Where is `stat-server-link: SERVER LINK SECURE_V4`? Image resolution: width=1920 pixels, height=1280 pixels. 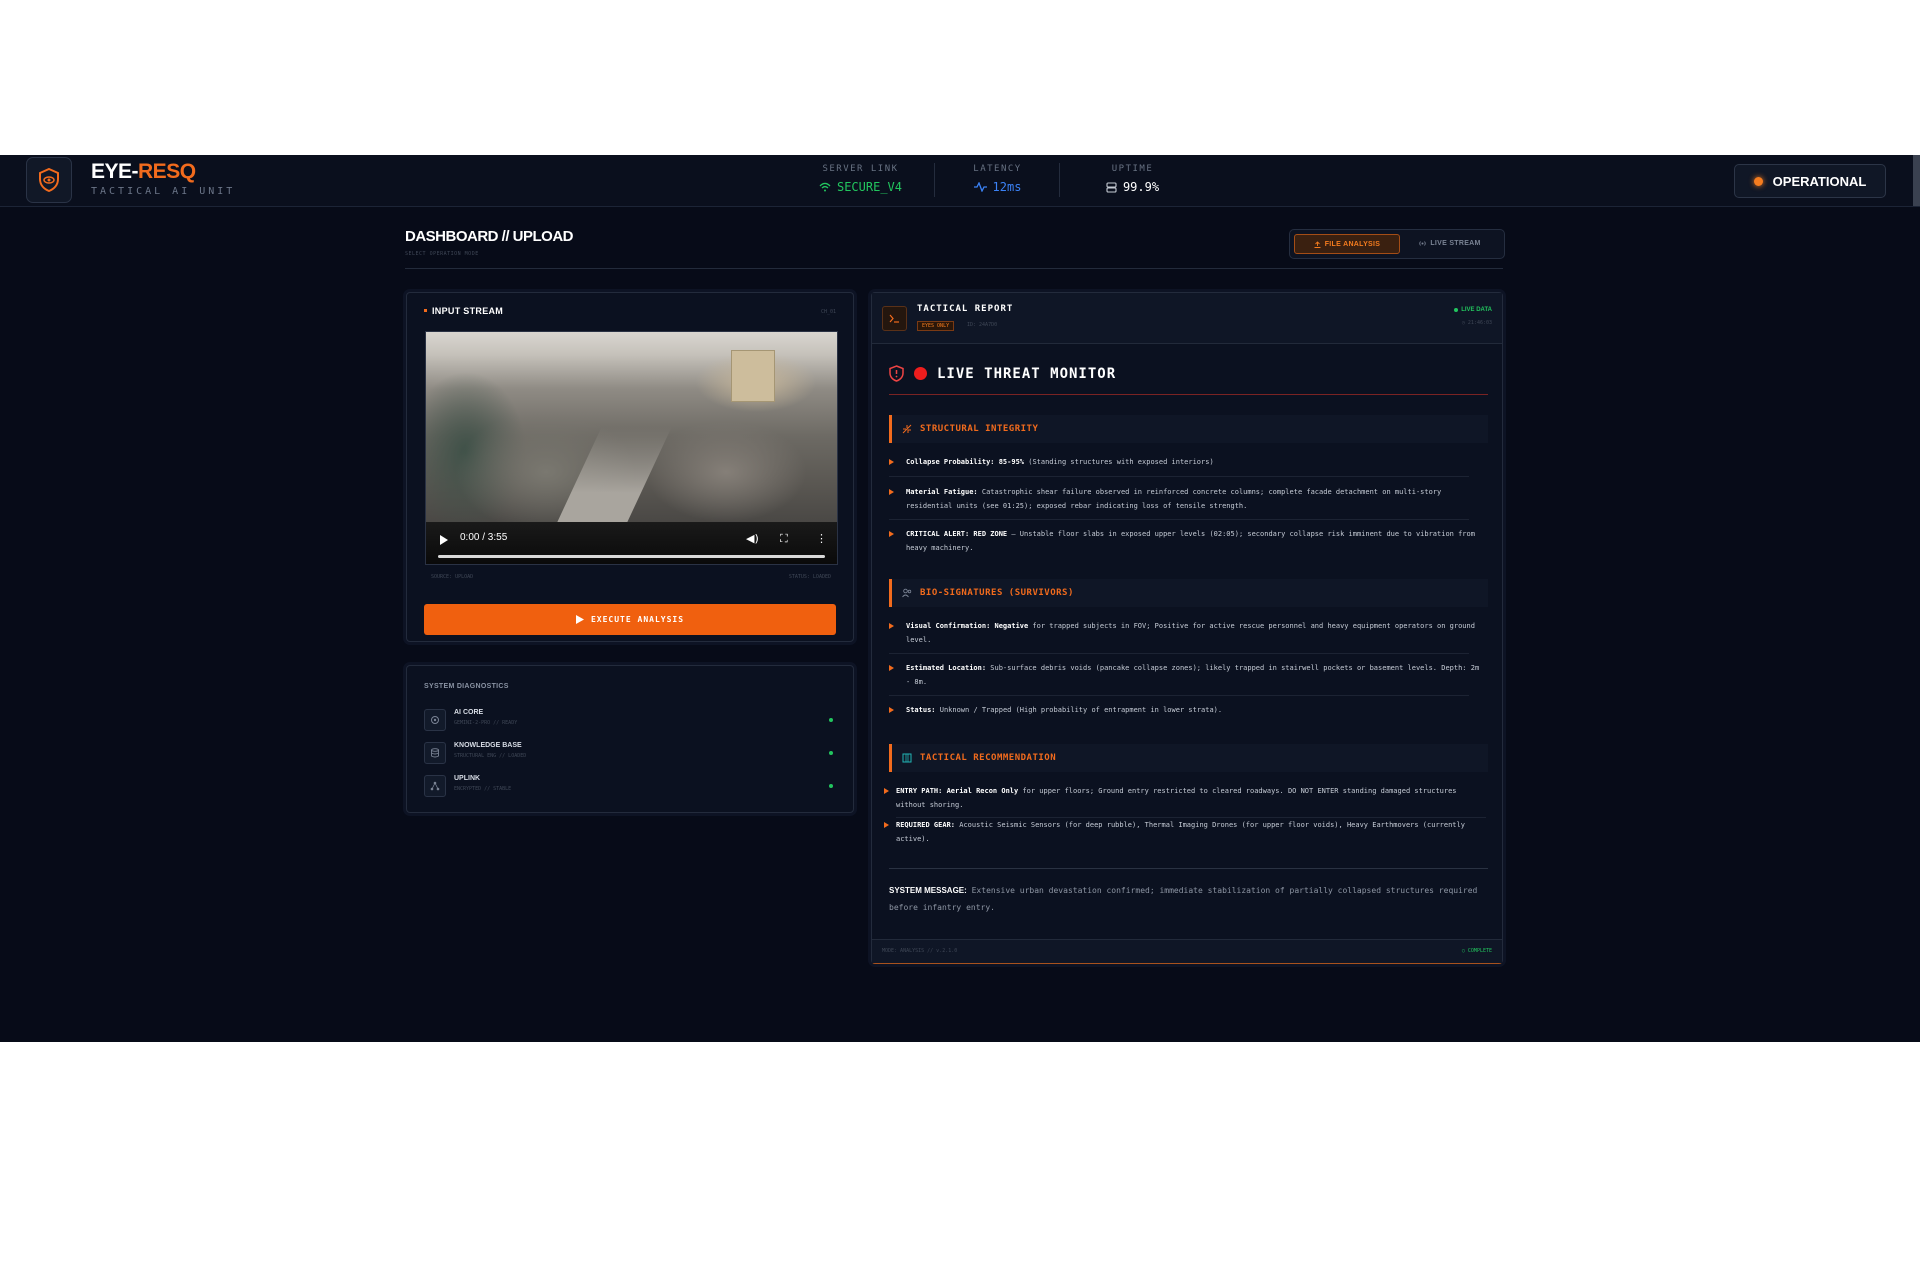
stat-server-link: SERVER LINK SECURE_V4 is located at coordinates (860, 179).